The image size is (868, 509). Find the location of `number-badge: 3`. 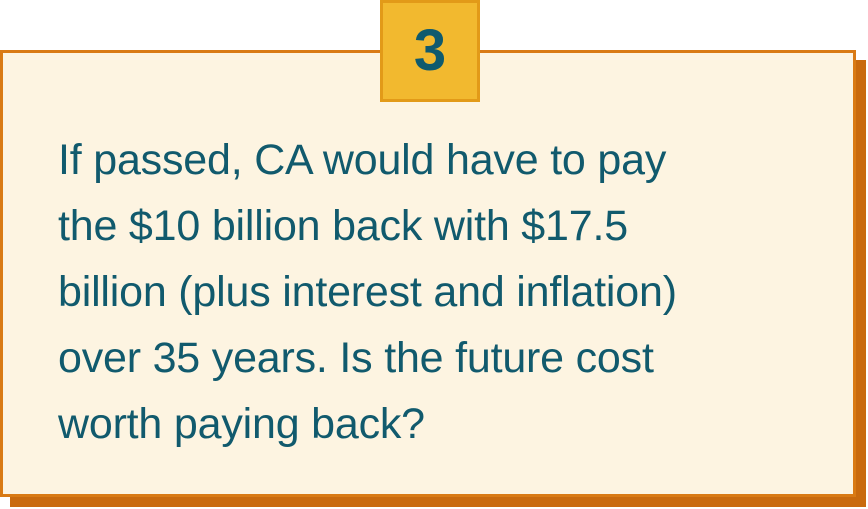

number-badge: 3 is located at coordinates (430, 51).